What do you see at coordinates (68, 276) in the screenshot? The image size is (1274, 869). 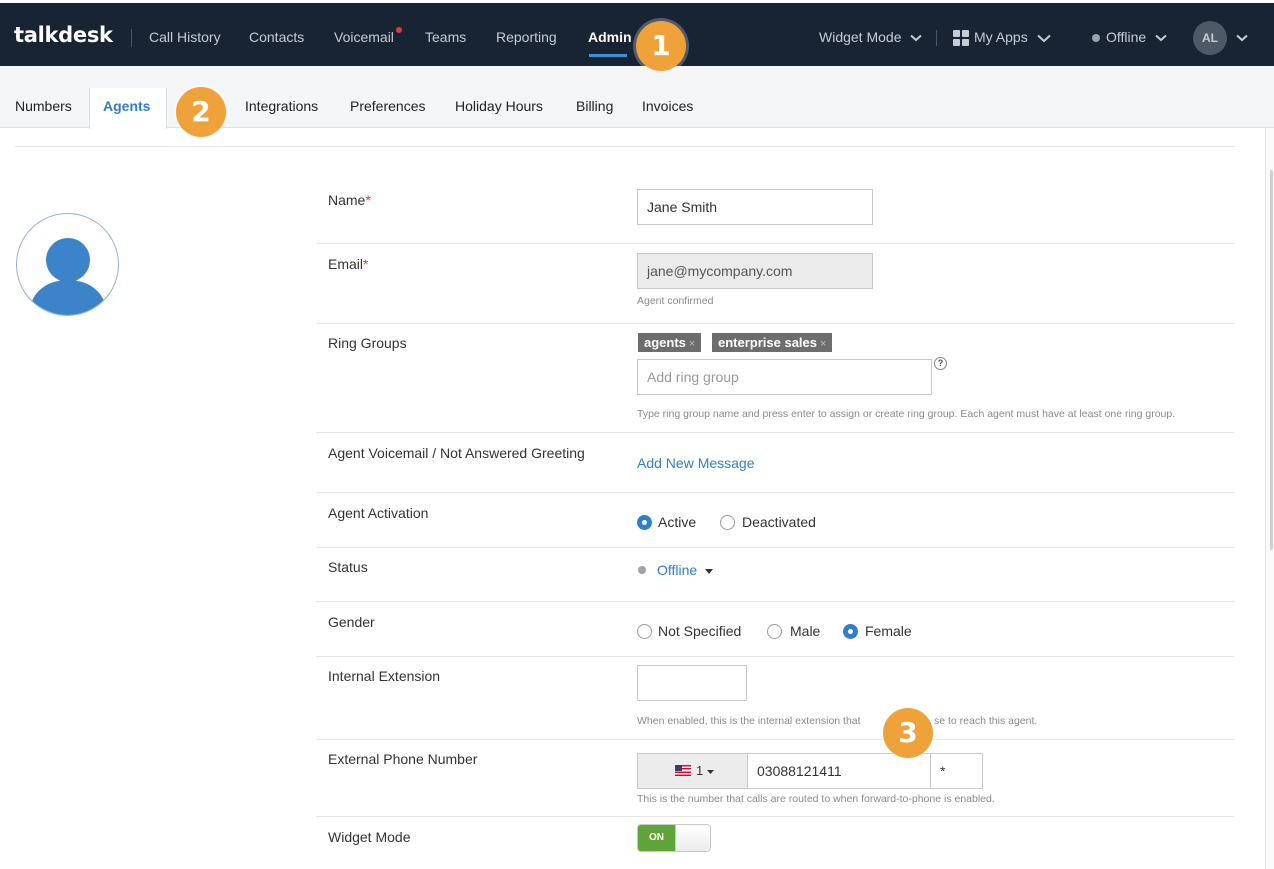 I see `person-icon` at bounding box center [68, 276].